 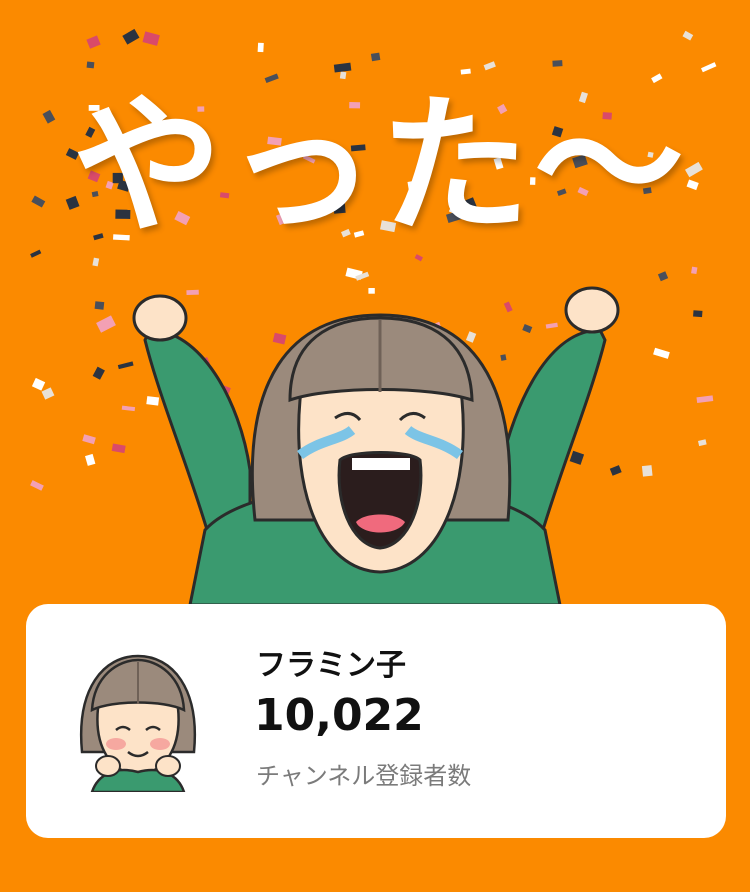 I want to click on subscriber-label: チャンネル登録者数, so click(x=364, y=776).